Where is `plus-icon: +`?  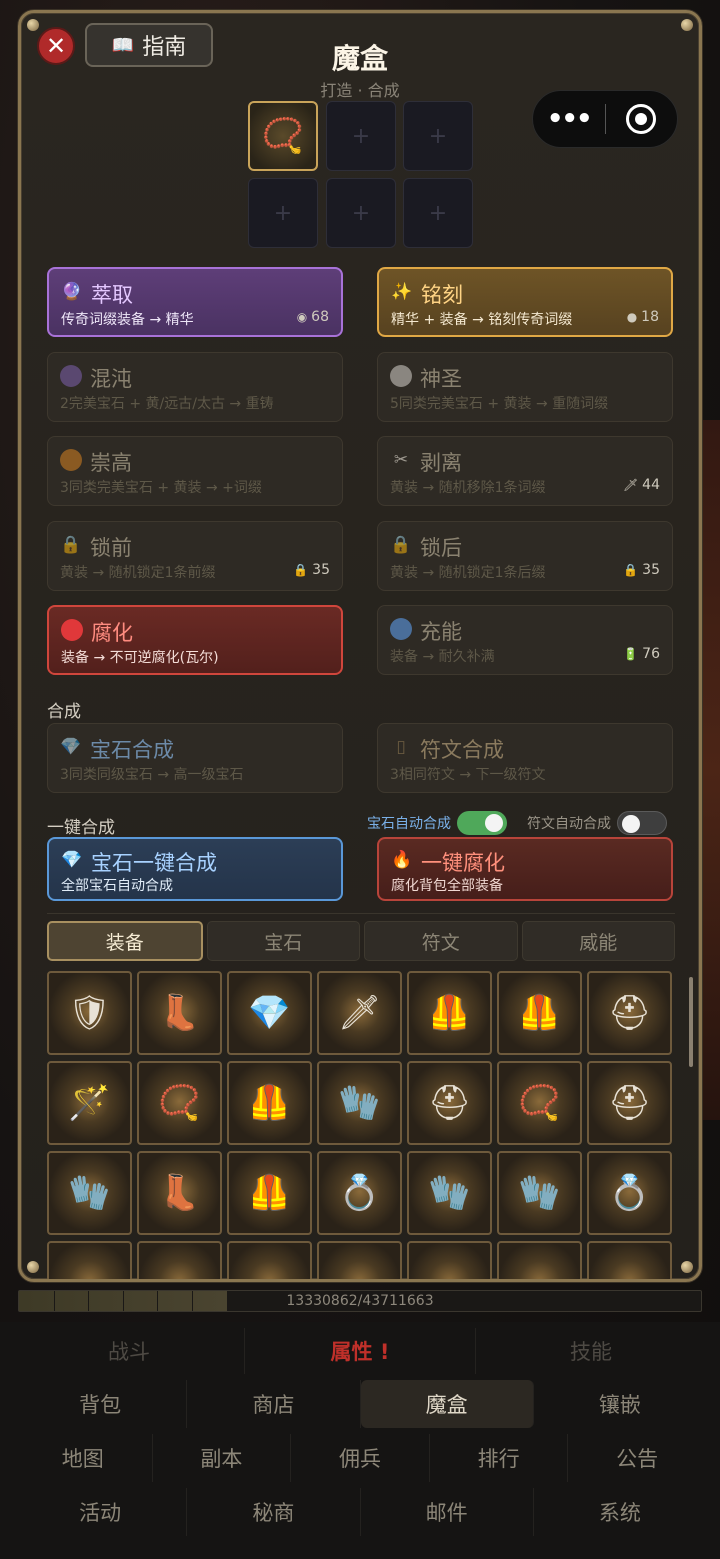 plus-icon: + is located at coordinates (438, 136).